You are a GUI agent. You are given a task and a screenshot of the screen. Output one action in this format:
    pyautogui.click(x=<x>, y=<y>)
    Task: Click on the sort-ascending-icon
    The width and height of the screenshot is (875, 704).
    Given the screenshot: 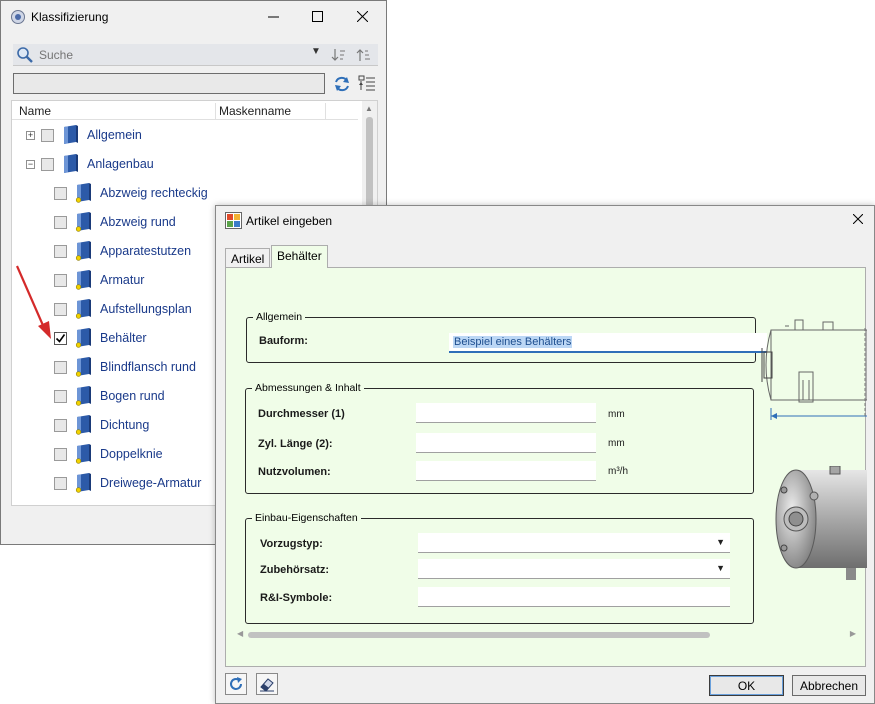 What is the action you would take?
    pyautogui.click(x=364, y=55)
    